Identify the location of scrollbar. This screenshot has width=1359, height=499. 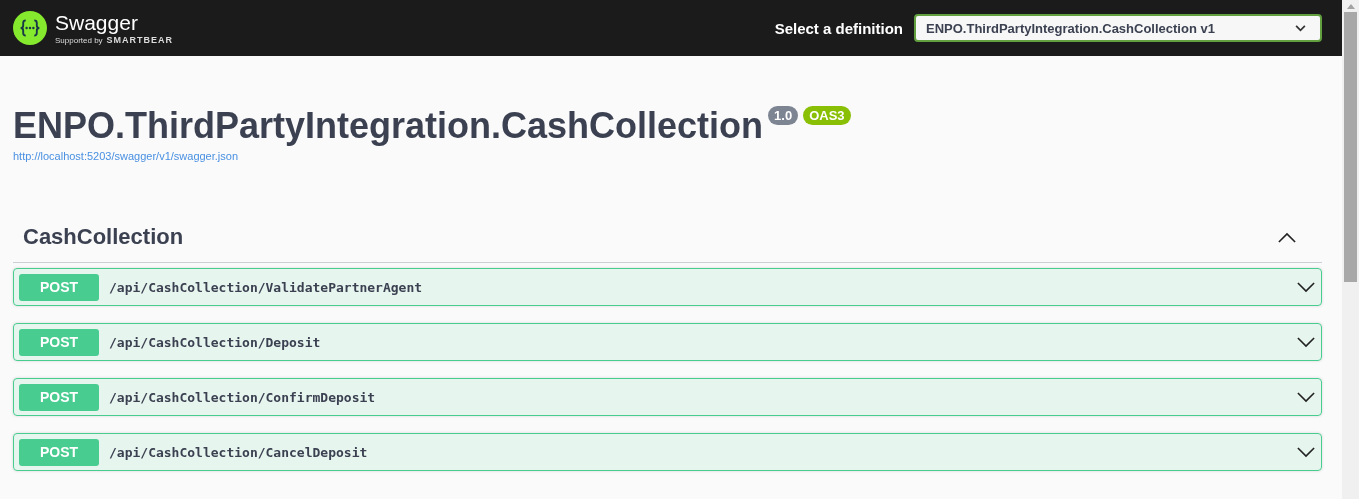
(1350, 249).